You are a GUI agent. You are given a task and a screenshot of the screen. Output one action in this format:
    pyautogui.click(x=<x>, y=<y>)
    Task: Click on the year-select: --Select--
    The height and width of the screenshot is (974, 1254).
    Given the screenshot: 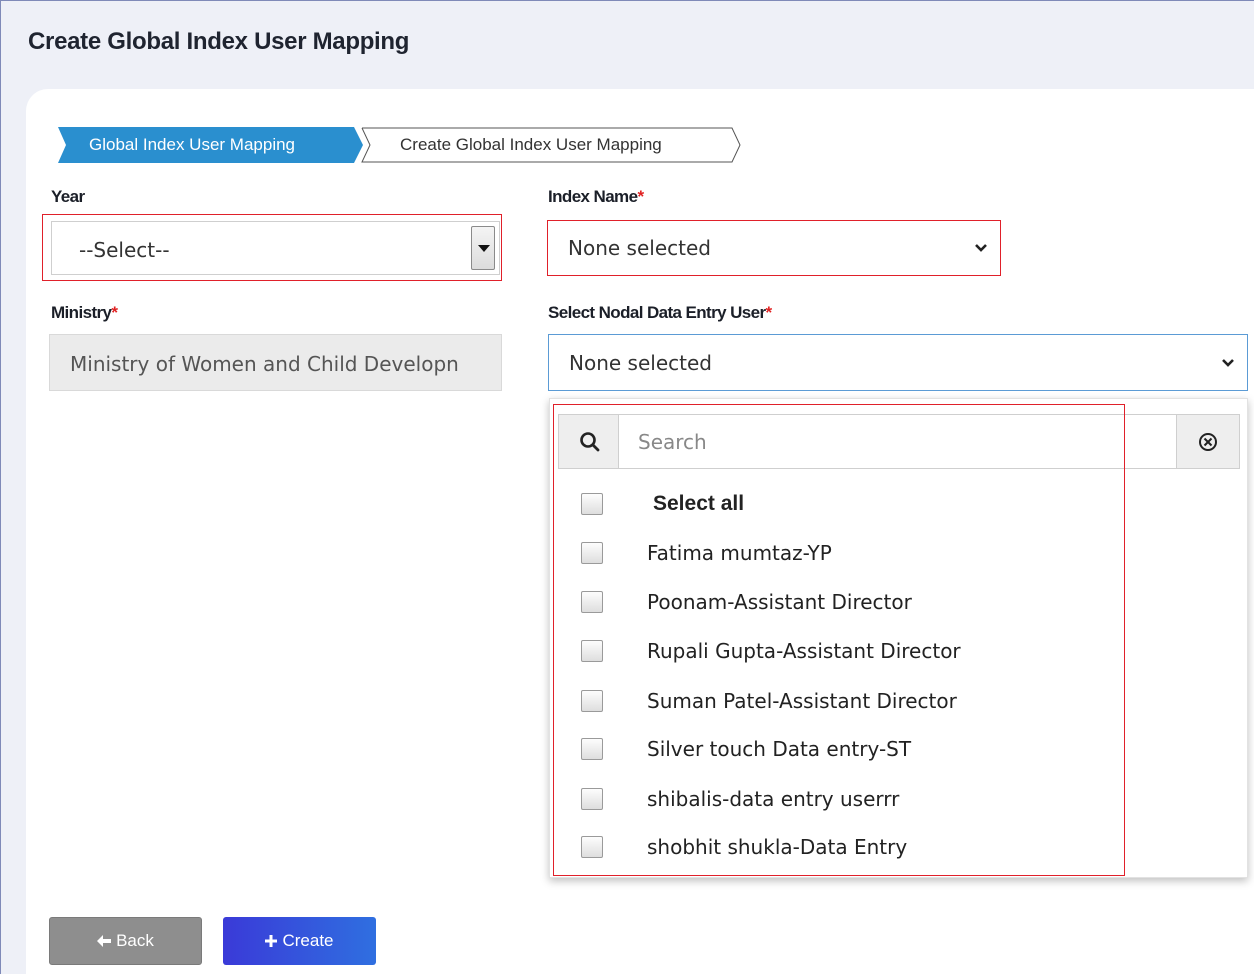 What is the action you would take?
    pyautogui.click(x=275, y=248)
    